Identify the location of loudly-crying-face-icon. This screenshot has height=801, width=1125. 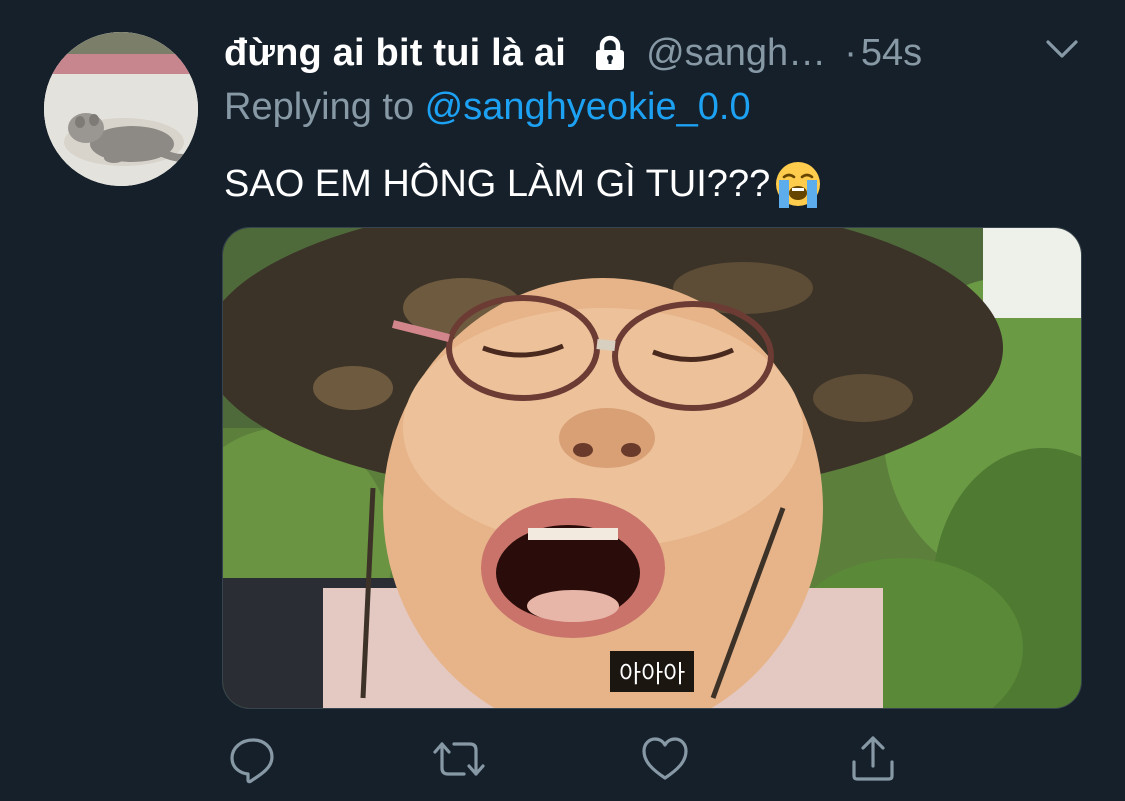
(798, 184).